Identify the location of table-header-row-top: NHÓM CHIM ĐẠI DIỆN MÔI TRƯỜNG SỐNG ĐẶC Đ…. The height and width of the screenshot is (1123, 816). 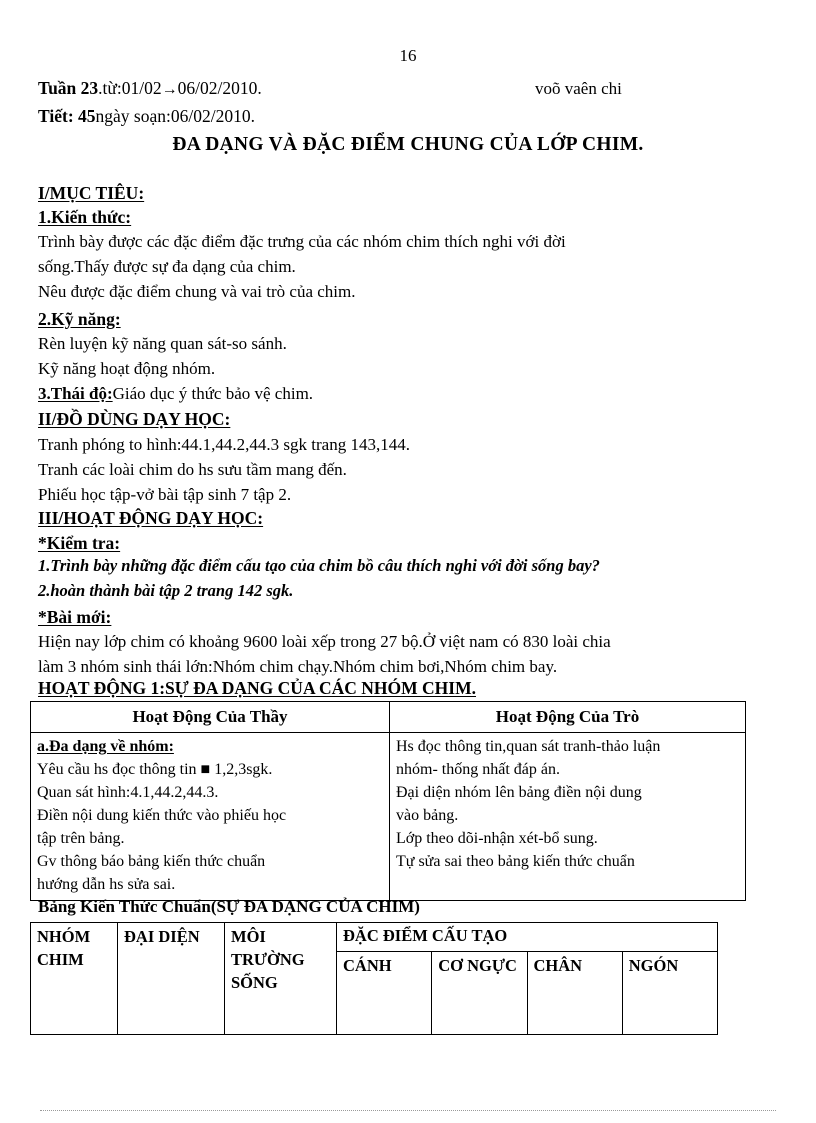
(374, 978).